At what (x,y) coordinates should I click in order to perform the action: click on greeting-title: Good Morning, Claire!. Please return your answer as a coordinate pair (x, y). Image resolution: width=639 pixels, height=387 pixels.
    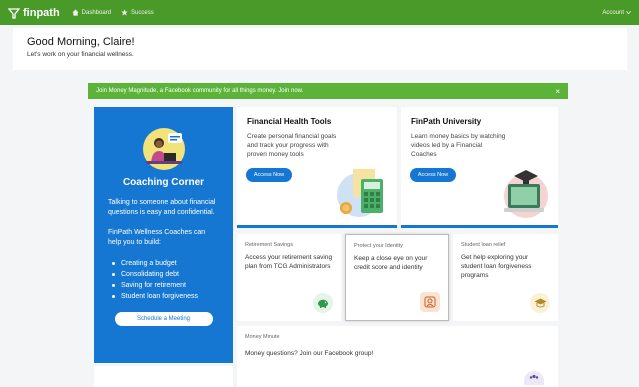
    Looking at the image, I should click on (81, 42).